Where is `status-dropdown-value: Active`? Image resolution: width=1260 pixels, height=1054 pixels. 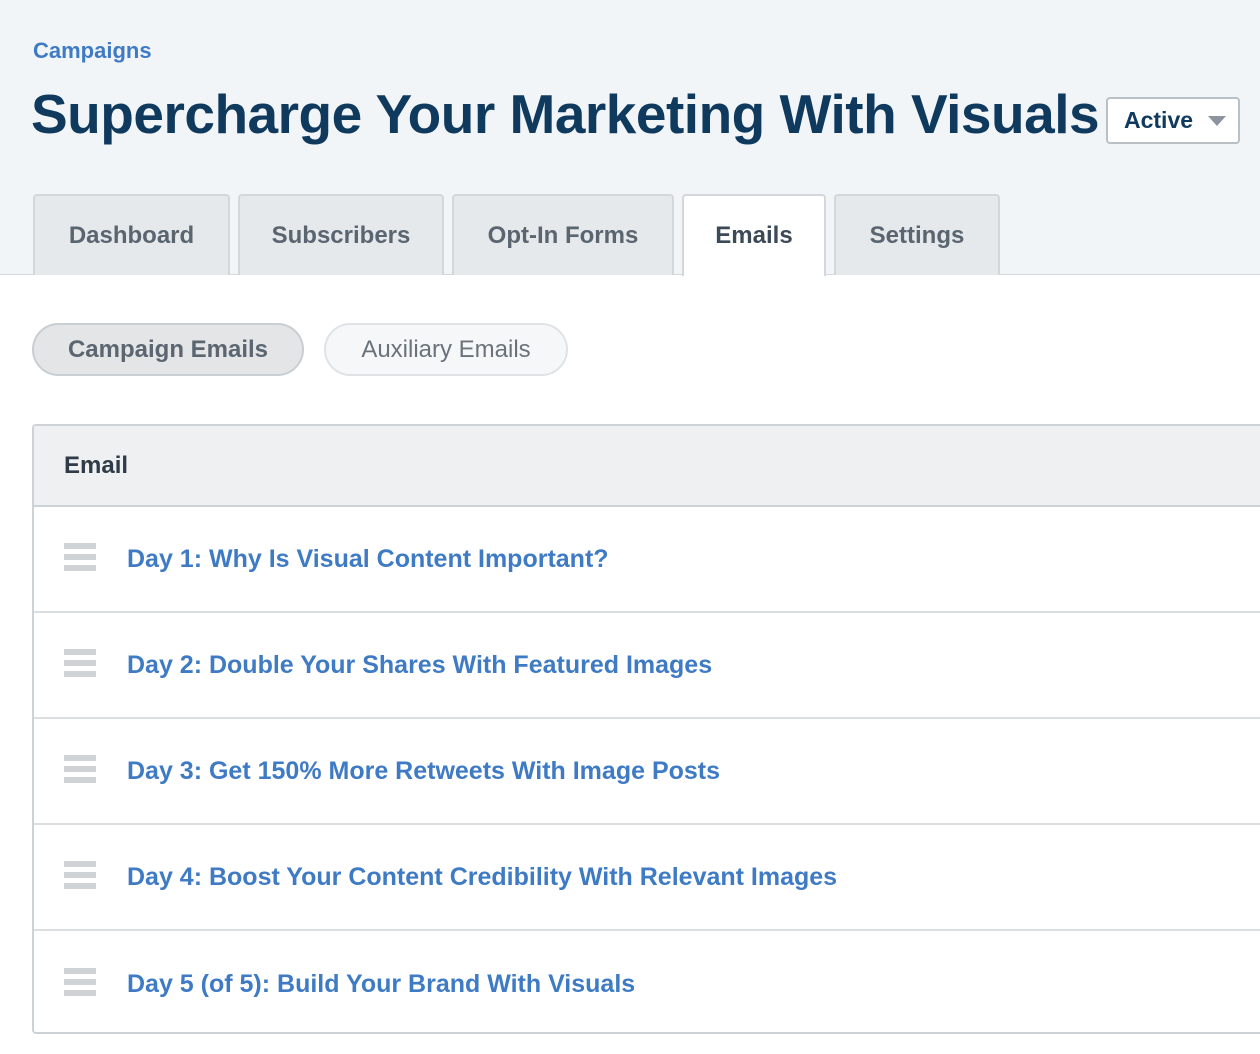 status-dropdown-value: Active is located at coordinates (1159, 120).